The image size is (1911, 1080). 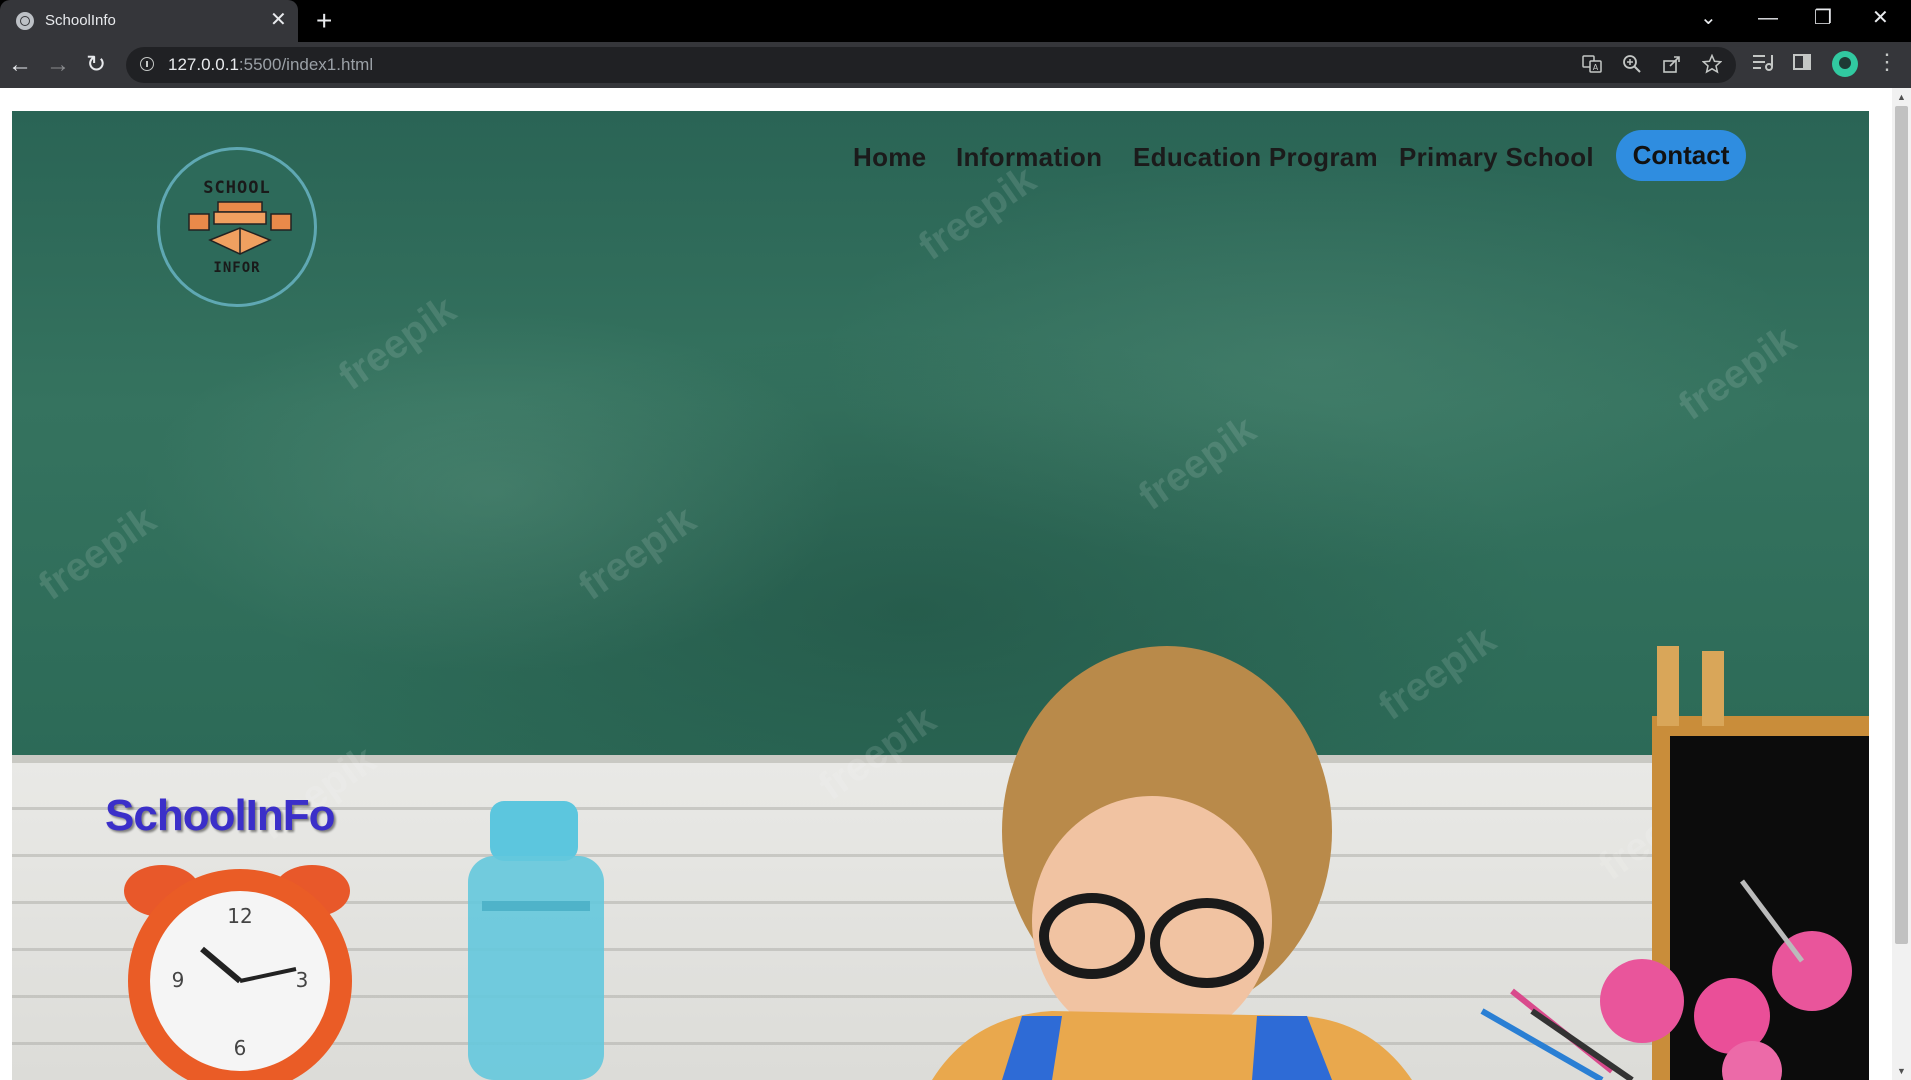 I want to click on tab-search-chevron-icon: ⌄, so click(x=1708, y=18).